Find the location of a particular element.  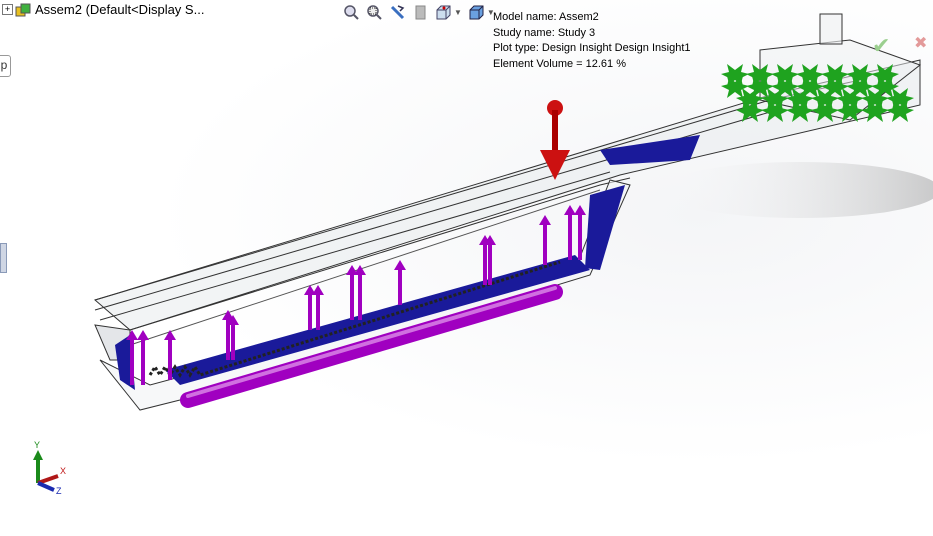

chevron-down-icon: ▼ is located at coordinates (458, 12).